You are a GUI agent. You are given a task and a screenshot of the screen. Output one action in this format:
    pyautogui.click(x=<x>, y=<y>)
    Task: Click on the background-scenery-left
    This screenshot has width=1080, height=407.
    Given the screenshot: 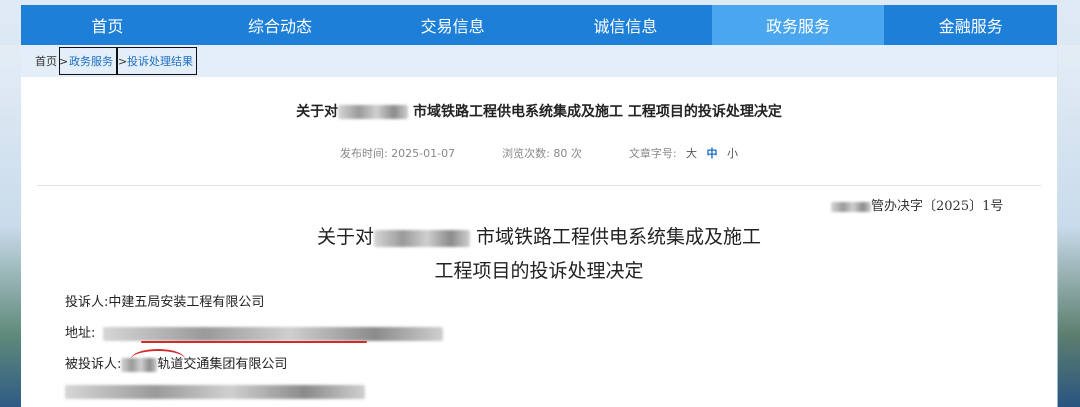 What is the action you would take?
    pyautogui.click(x=11, y=226)
    